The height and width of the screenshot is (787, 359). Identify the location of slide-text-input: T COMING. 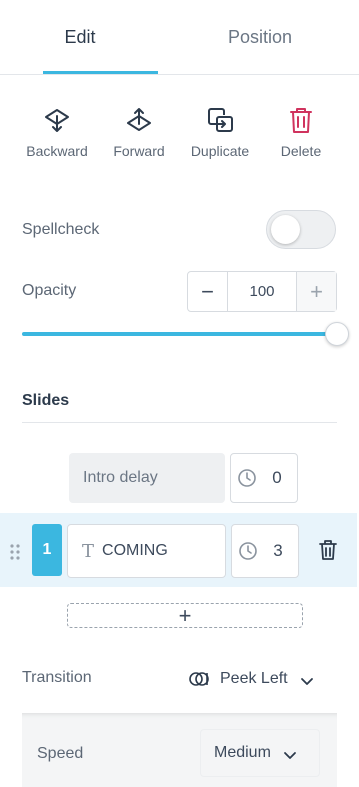
(146, 551).